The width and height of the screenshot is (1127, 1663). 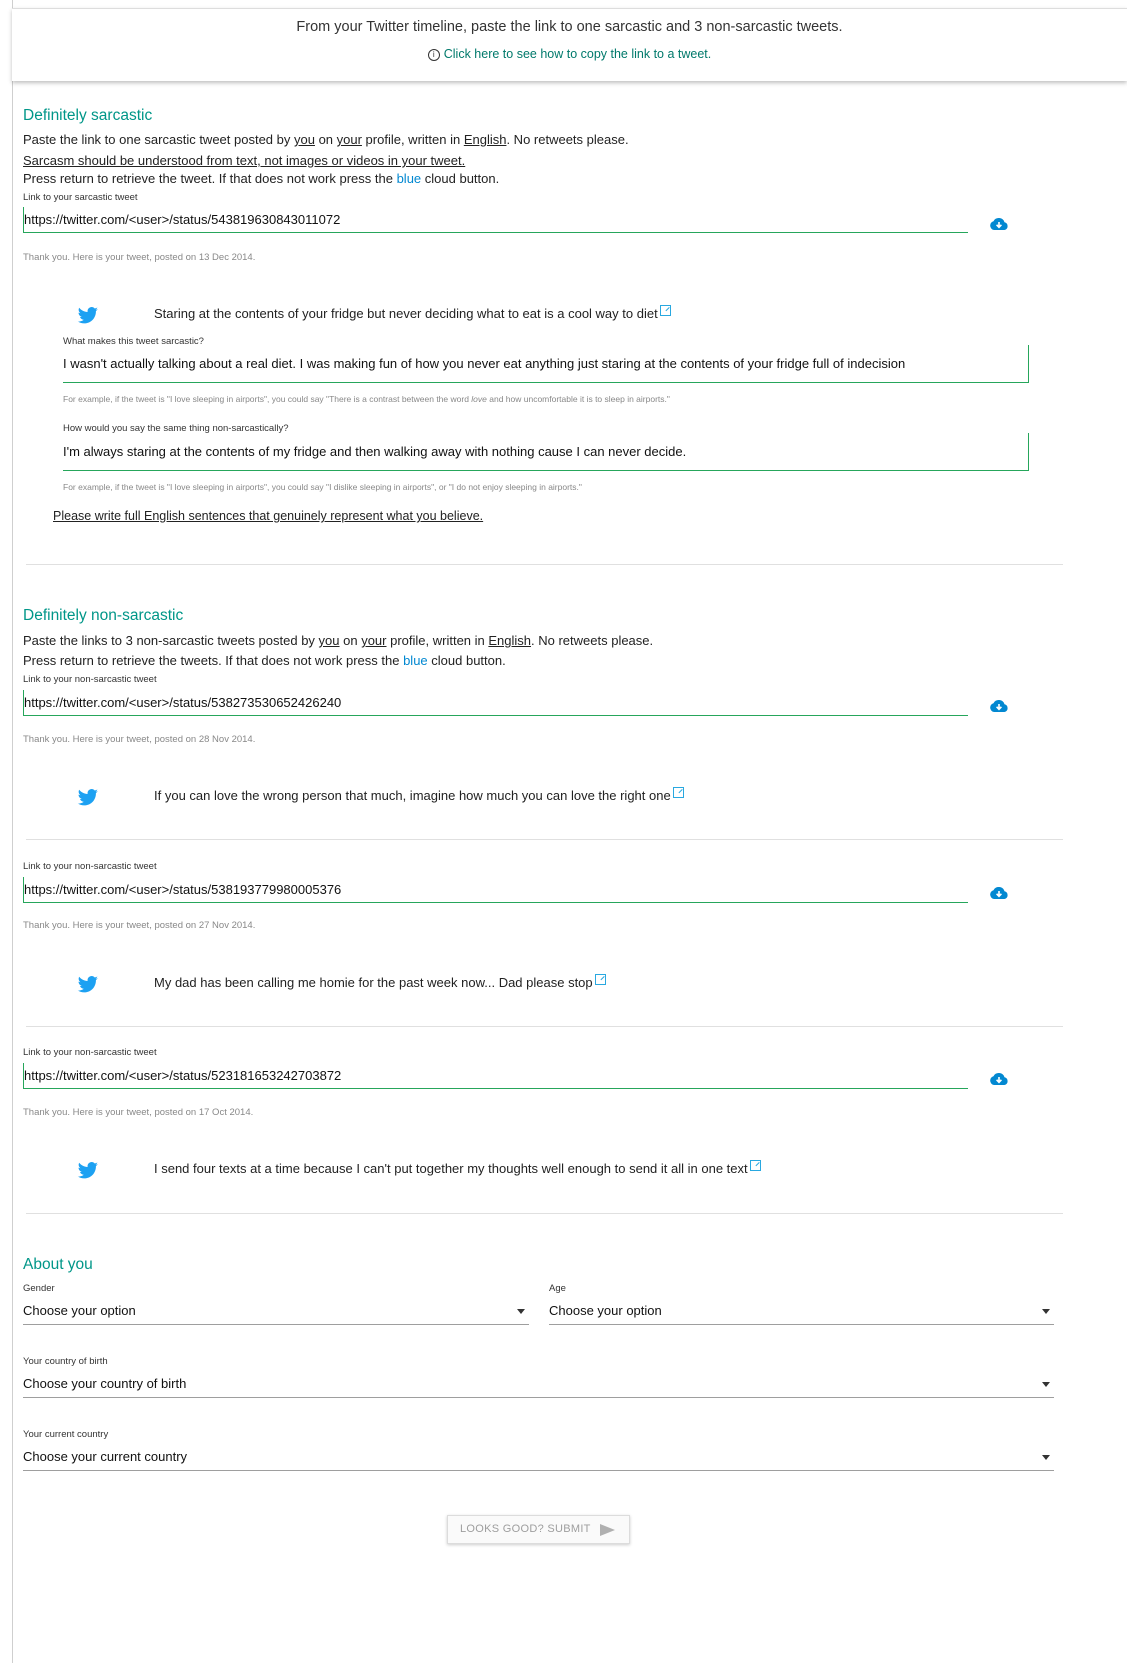 I want to click on gender-selected-value: Choose your option, so click(x=79, y=1310).